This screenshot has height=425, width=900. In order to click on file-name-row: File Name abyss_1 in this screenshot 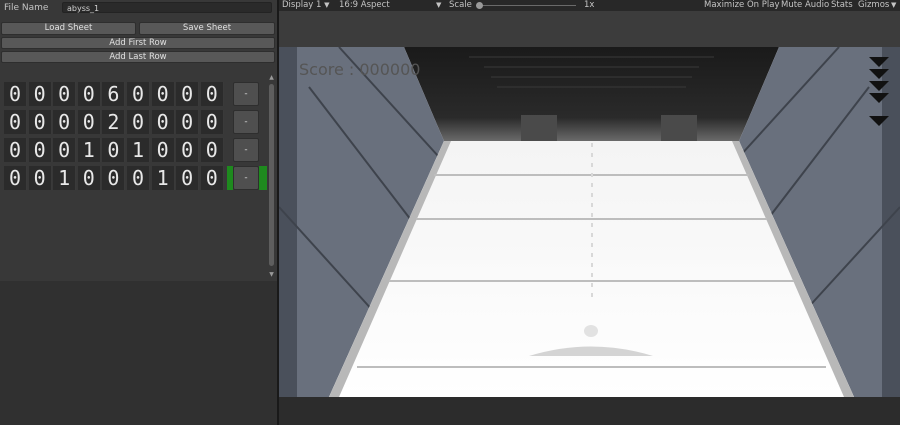, I will do `click(138, 8)`.